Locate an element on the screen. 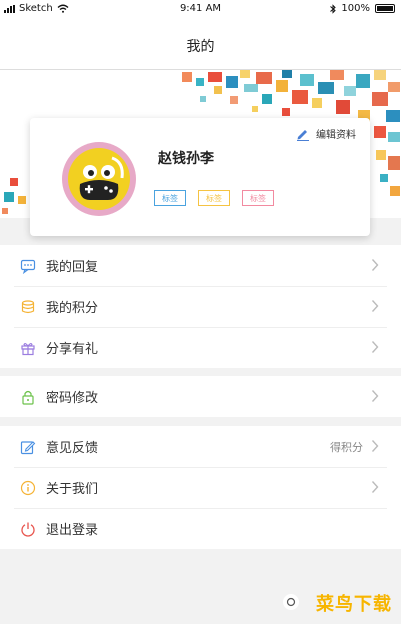 The width and height of the screenshot is (401, 624). menu-item-logout: 退出登录 is located at coordinates (200, 528).